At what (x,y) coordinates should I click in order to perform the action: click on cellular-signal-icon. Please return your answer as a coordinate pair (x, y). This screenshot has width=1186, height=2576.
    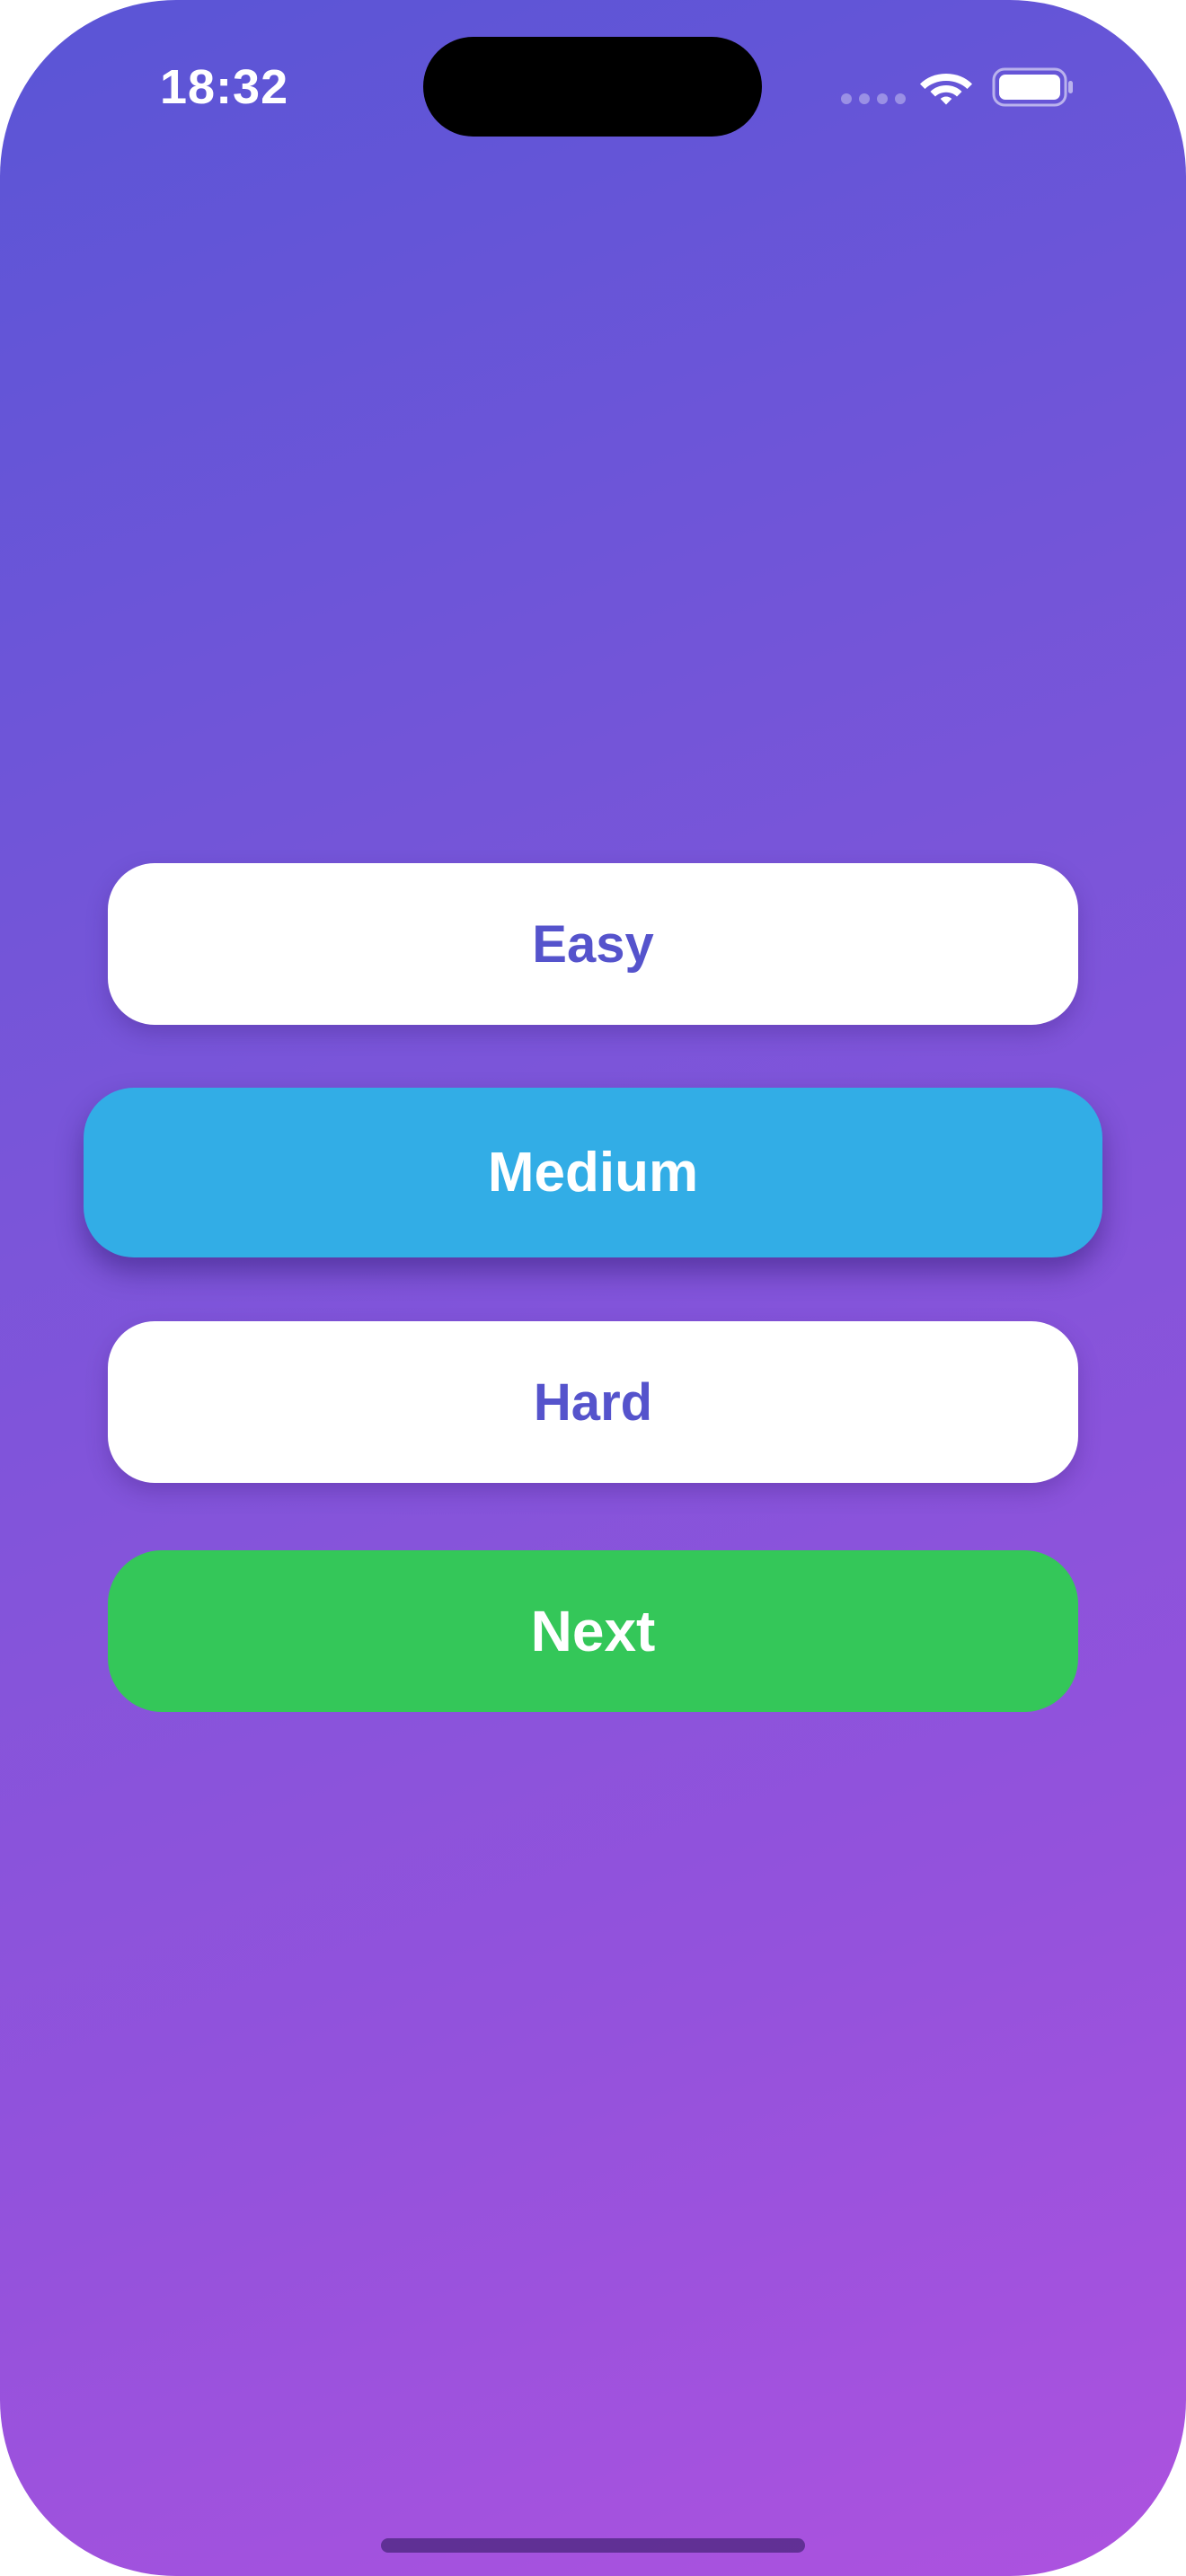
    Looking at the image, I should click on (873, 98).